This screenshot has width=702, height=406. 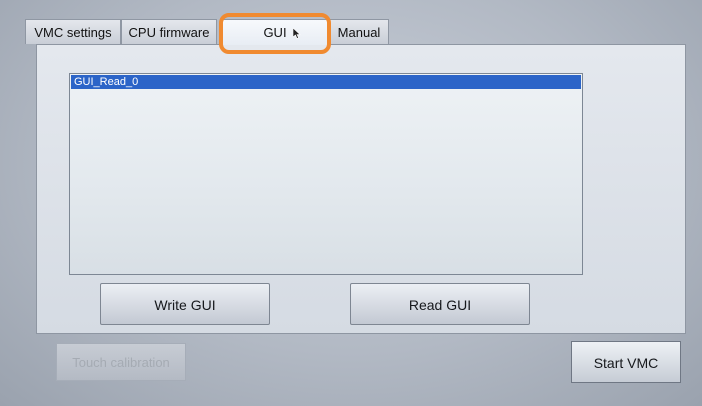 What do you see at coordinates (185, 304) in the screenshot?
I see `write-gui-button: Write GUI` at bounding box center [185, 304].